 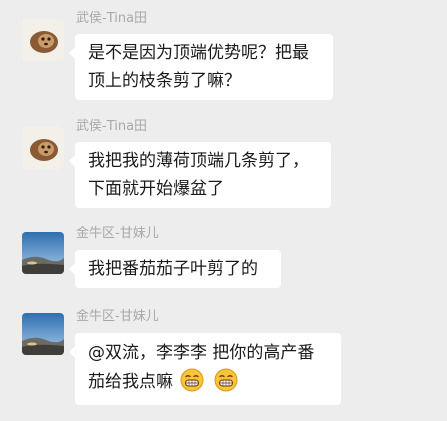 I want to click on message-text: 我把番茄茄子叶剪了的, so click(x=173, y=269).